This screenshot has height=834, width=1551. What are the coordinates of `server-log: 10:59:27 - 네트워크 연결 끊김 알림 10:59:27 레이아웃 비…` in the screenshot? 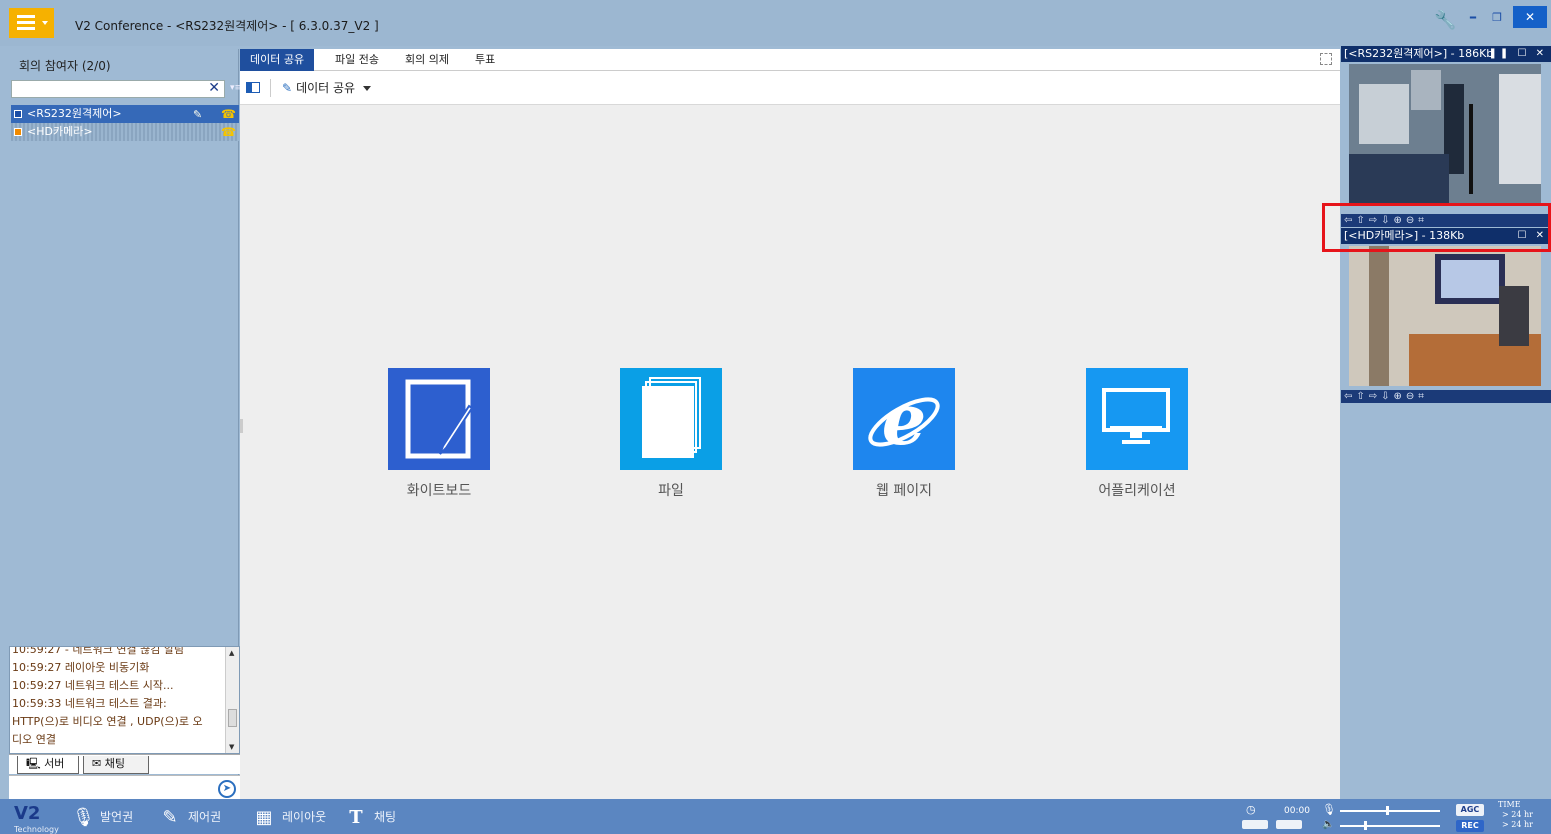 It's located at (124, 700).